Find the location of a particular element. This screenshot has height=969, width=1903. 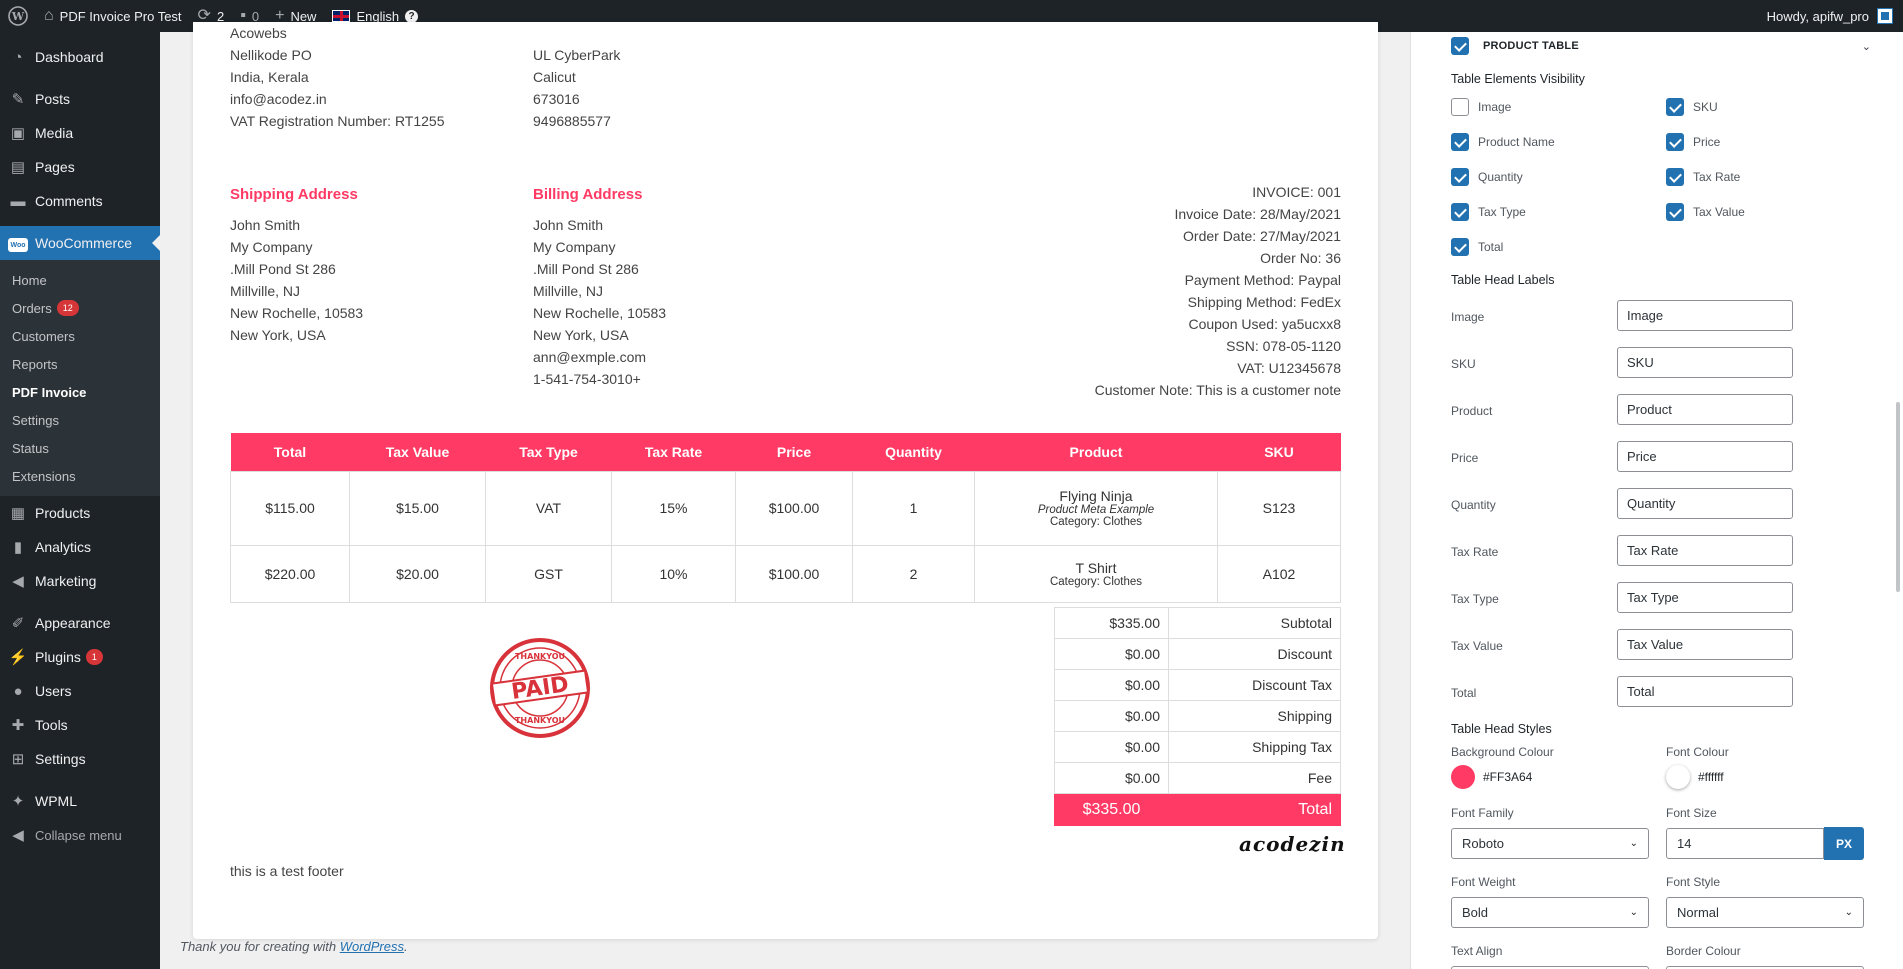

wordpress-link: WordPress is located at coordinates (372, 946).